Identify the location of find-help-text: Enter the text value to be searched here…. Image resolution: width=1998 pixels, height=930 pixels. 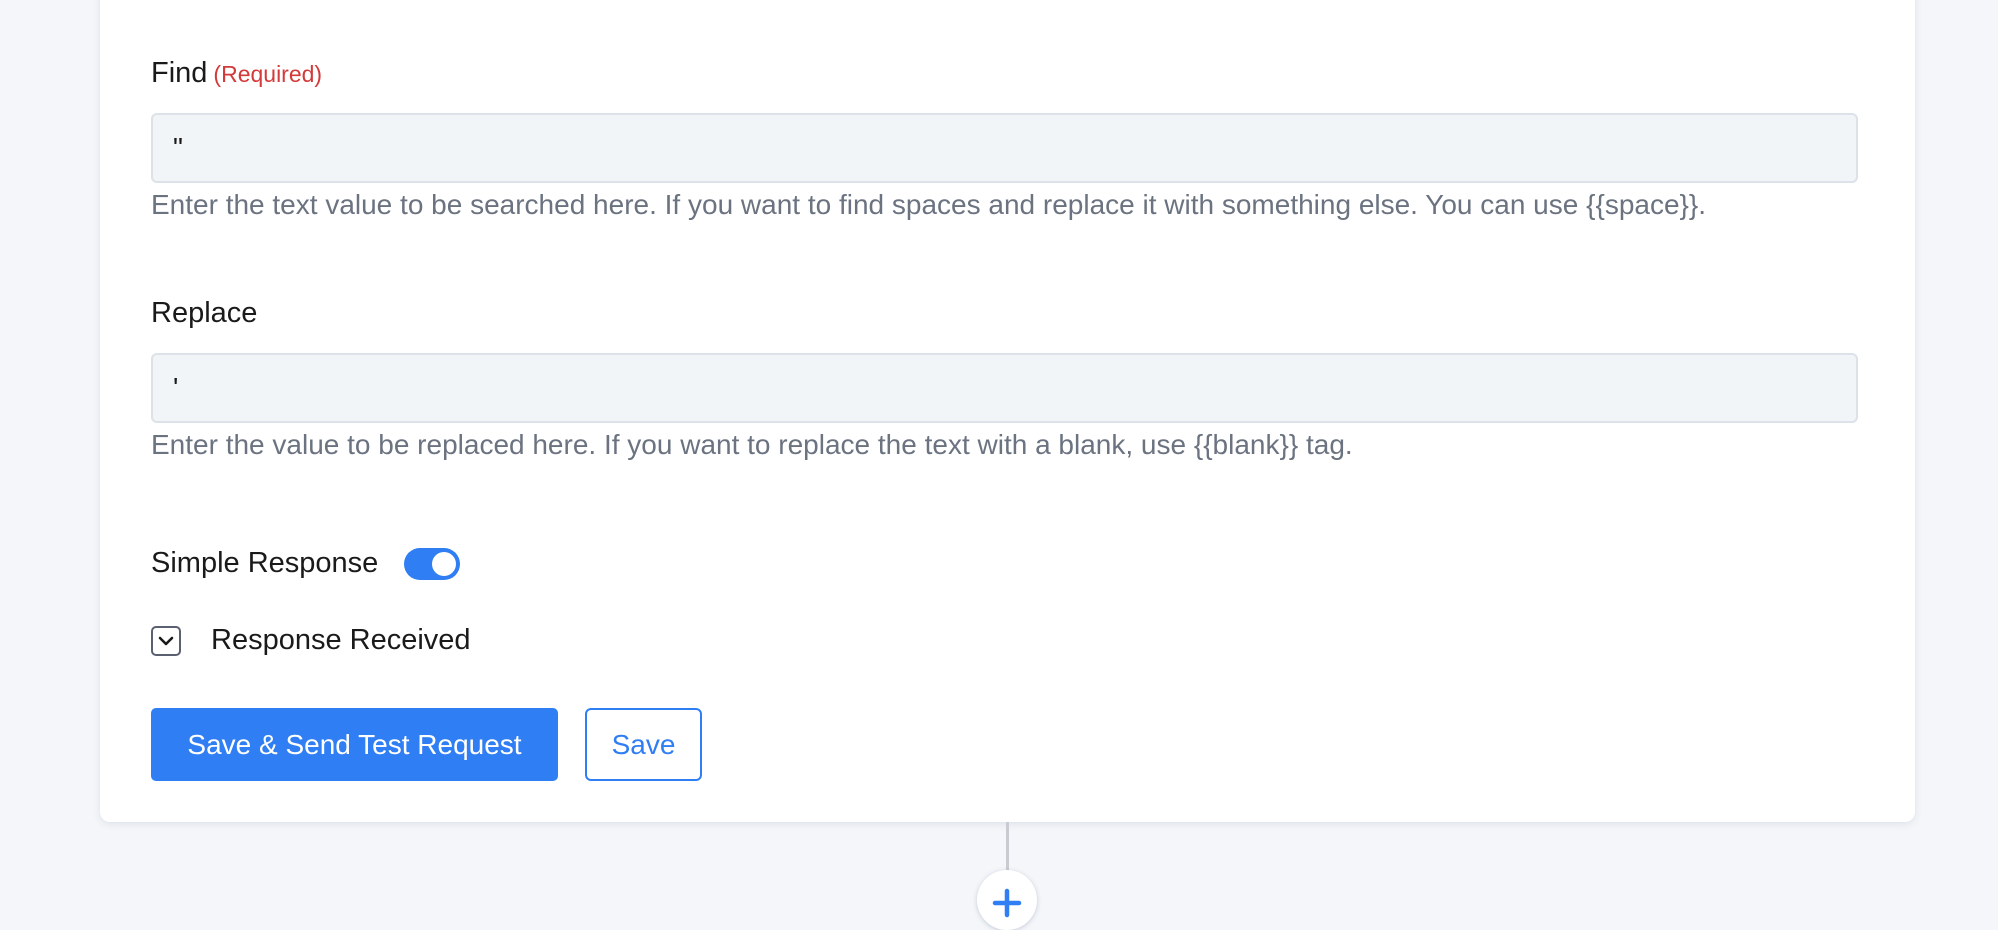
(929, 204).